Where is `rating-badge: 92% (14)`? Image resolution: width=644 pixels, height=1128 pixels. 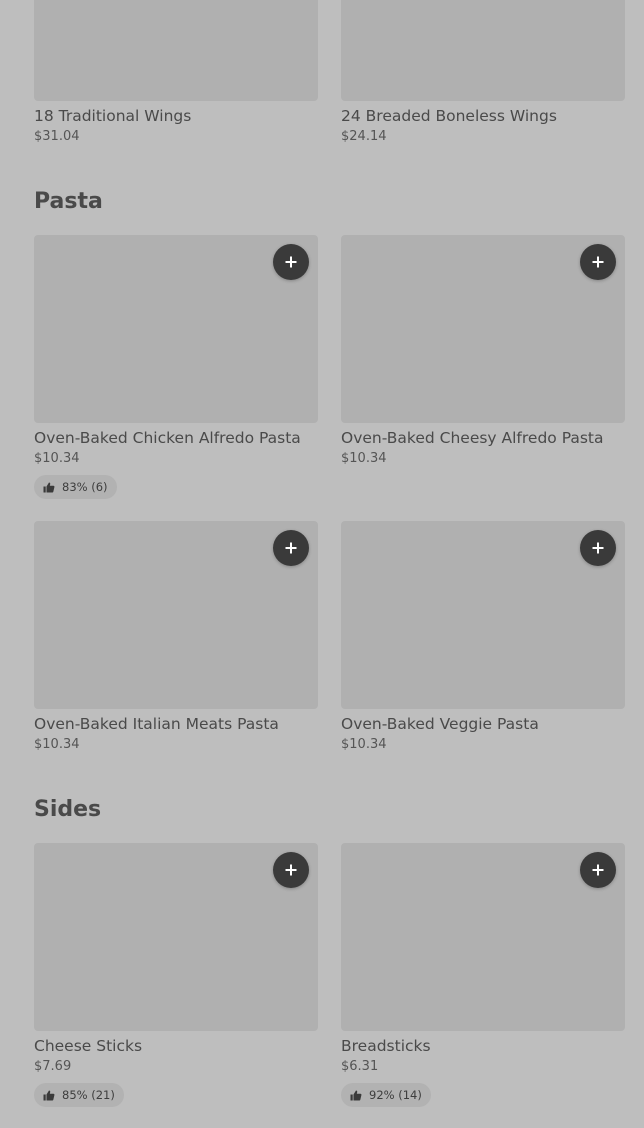 rating-badge: 92% (14) is located at coordinates (386, 1095).